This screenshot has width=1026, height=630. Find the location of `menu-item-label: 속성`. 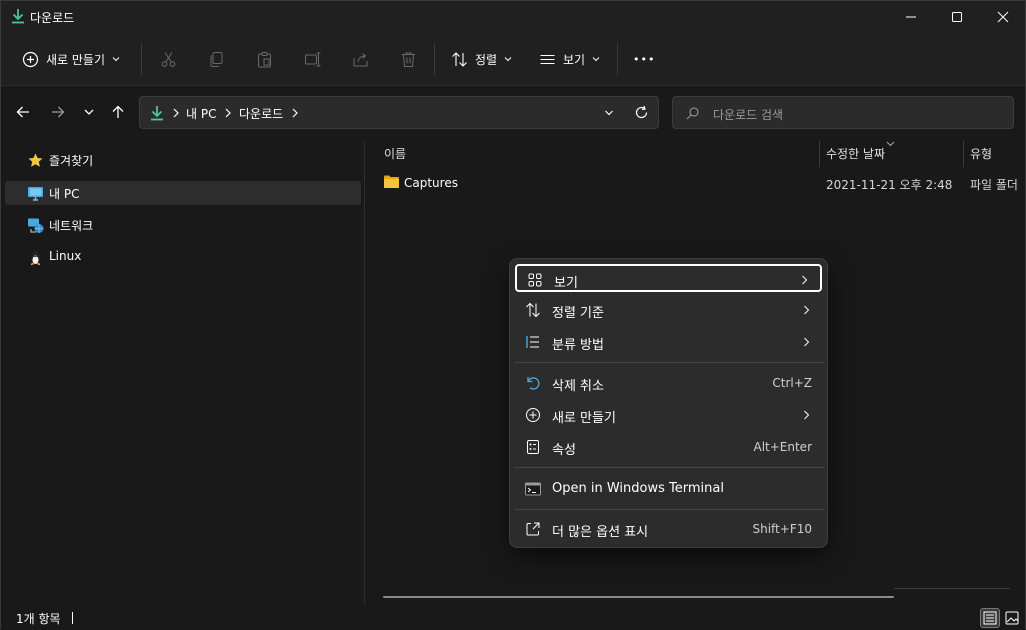

menu-item-label: 속성 is located at coordinates (564, 450).